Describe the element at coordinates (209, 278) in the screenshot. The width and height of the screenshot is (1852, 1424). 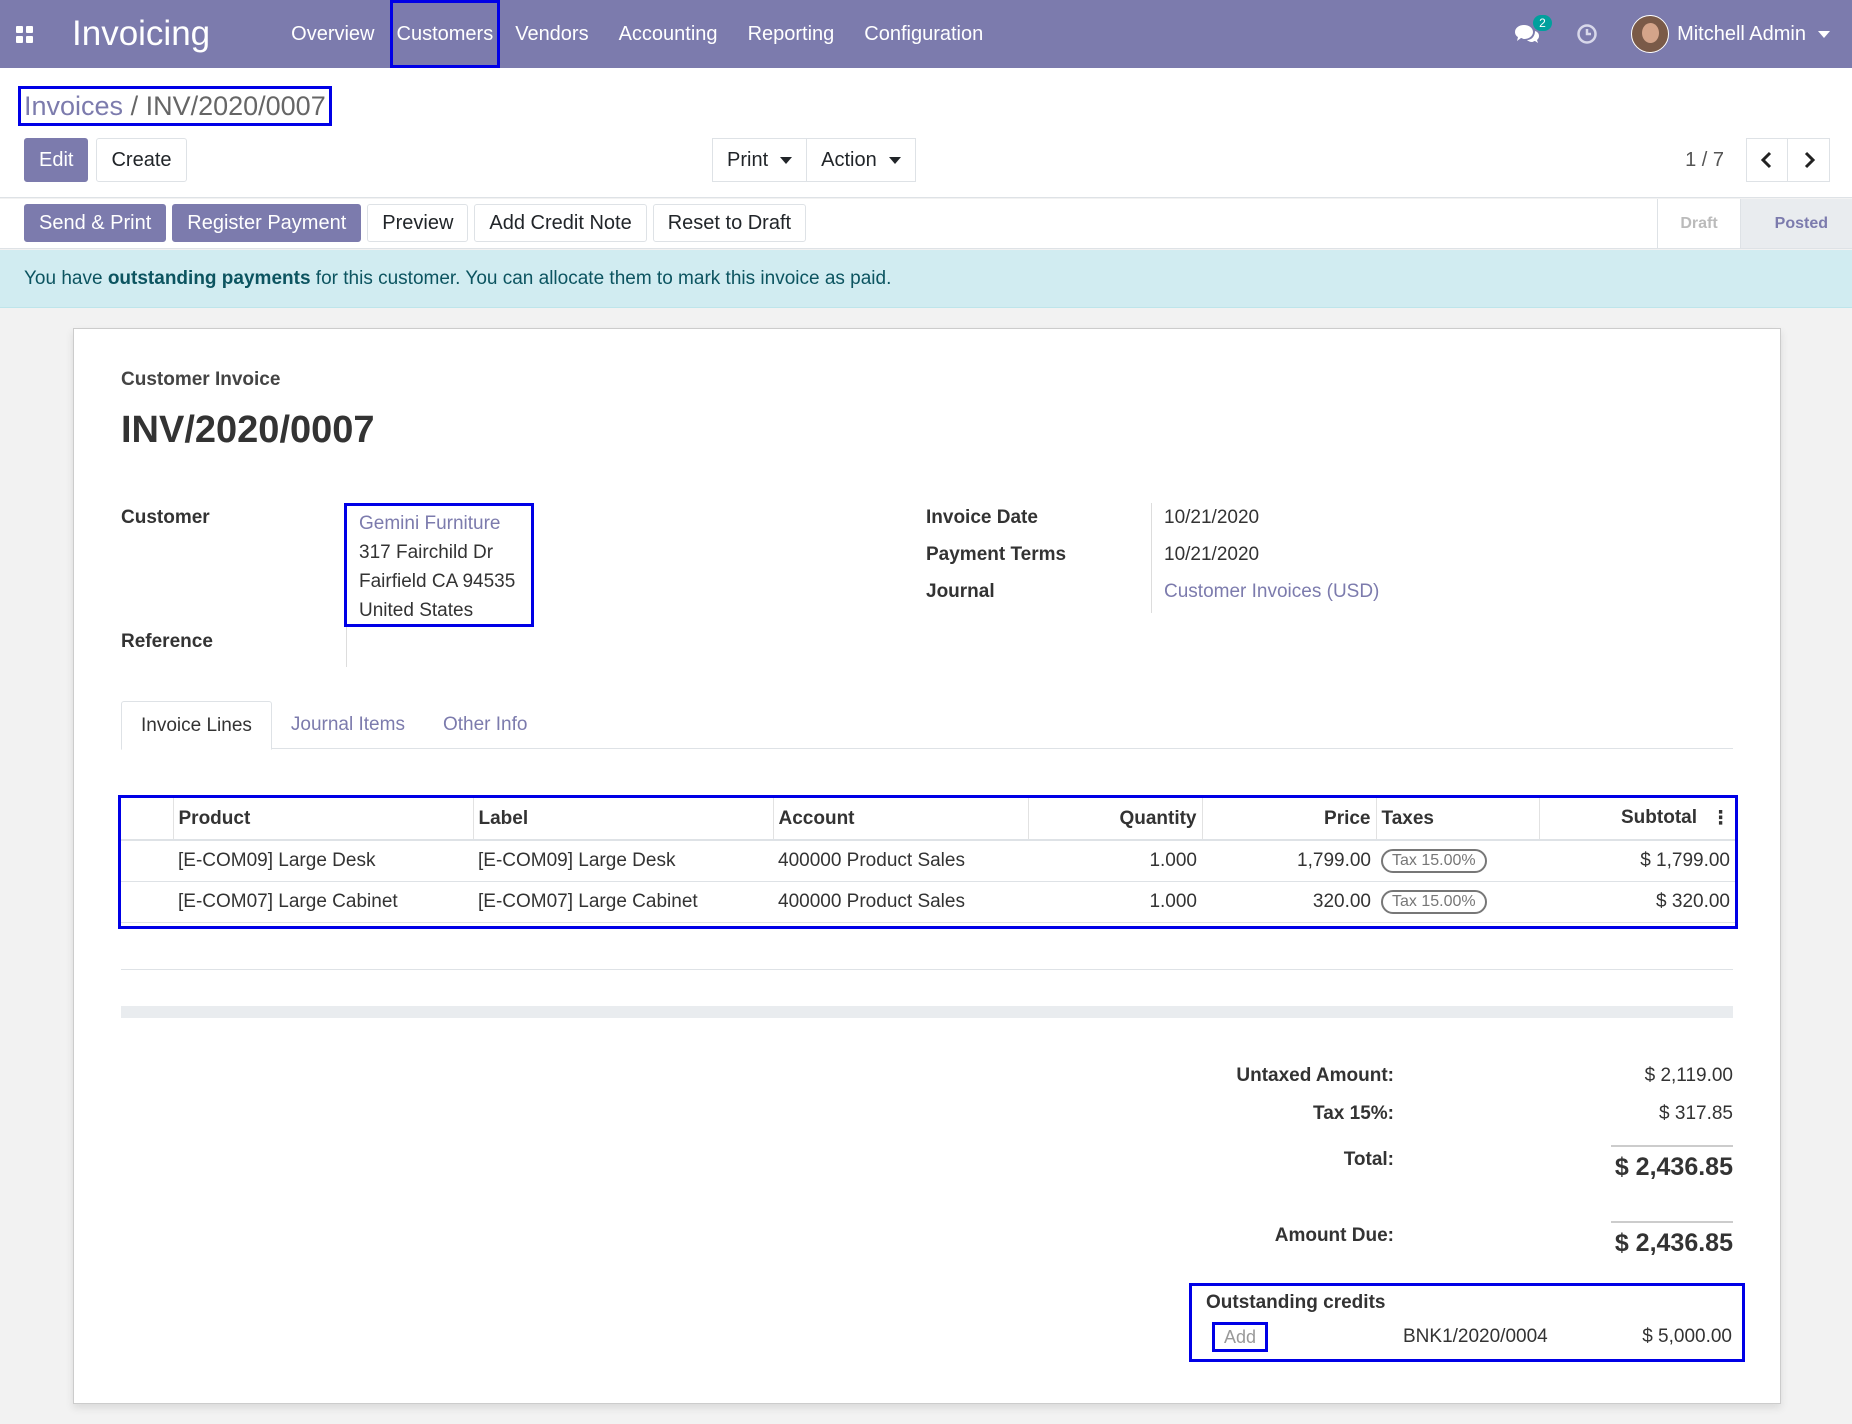
I see `alert-bold: outstanding payments` at that location.